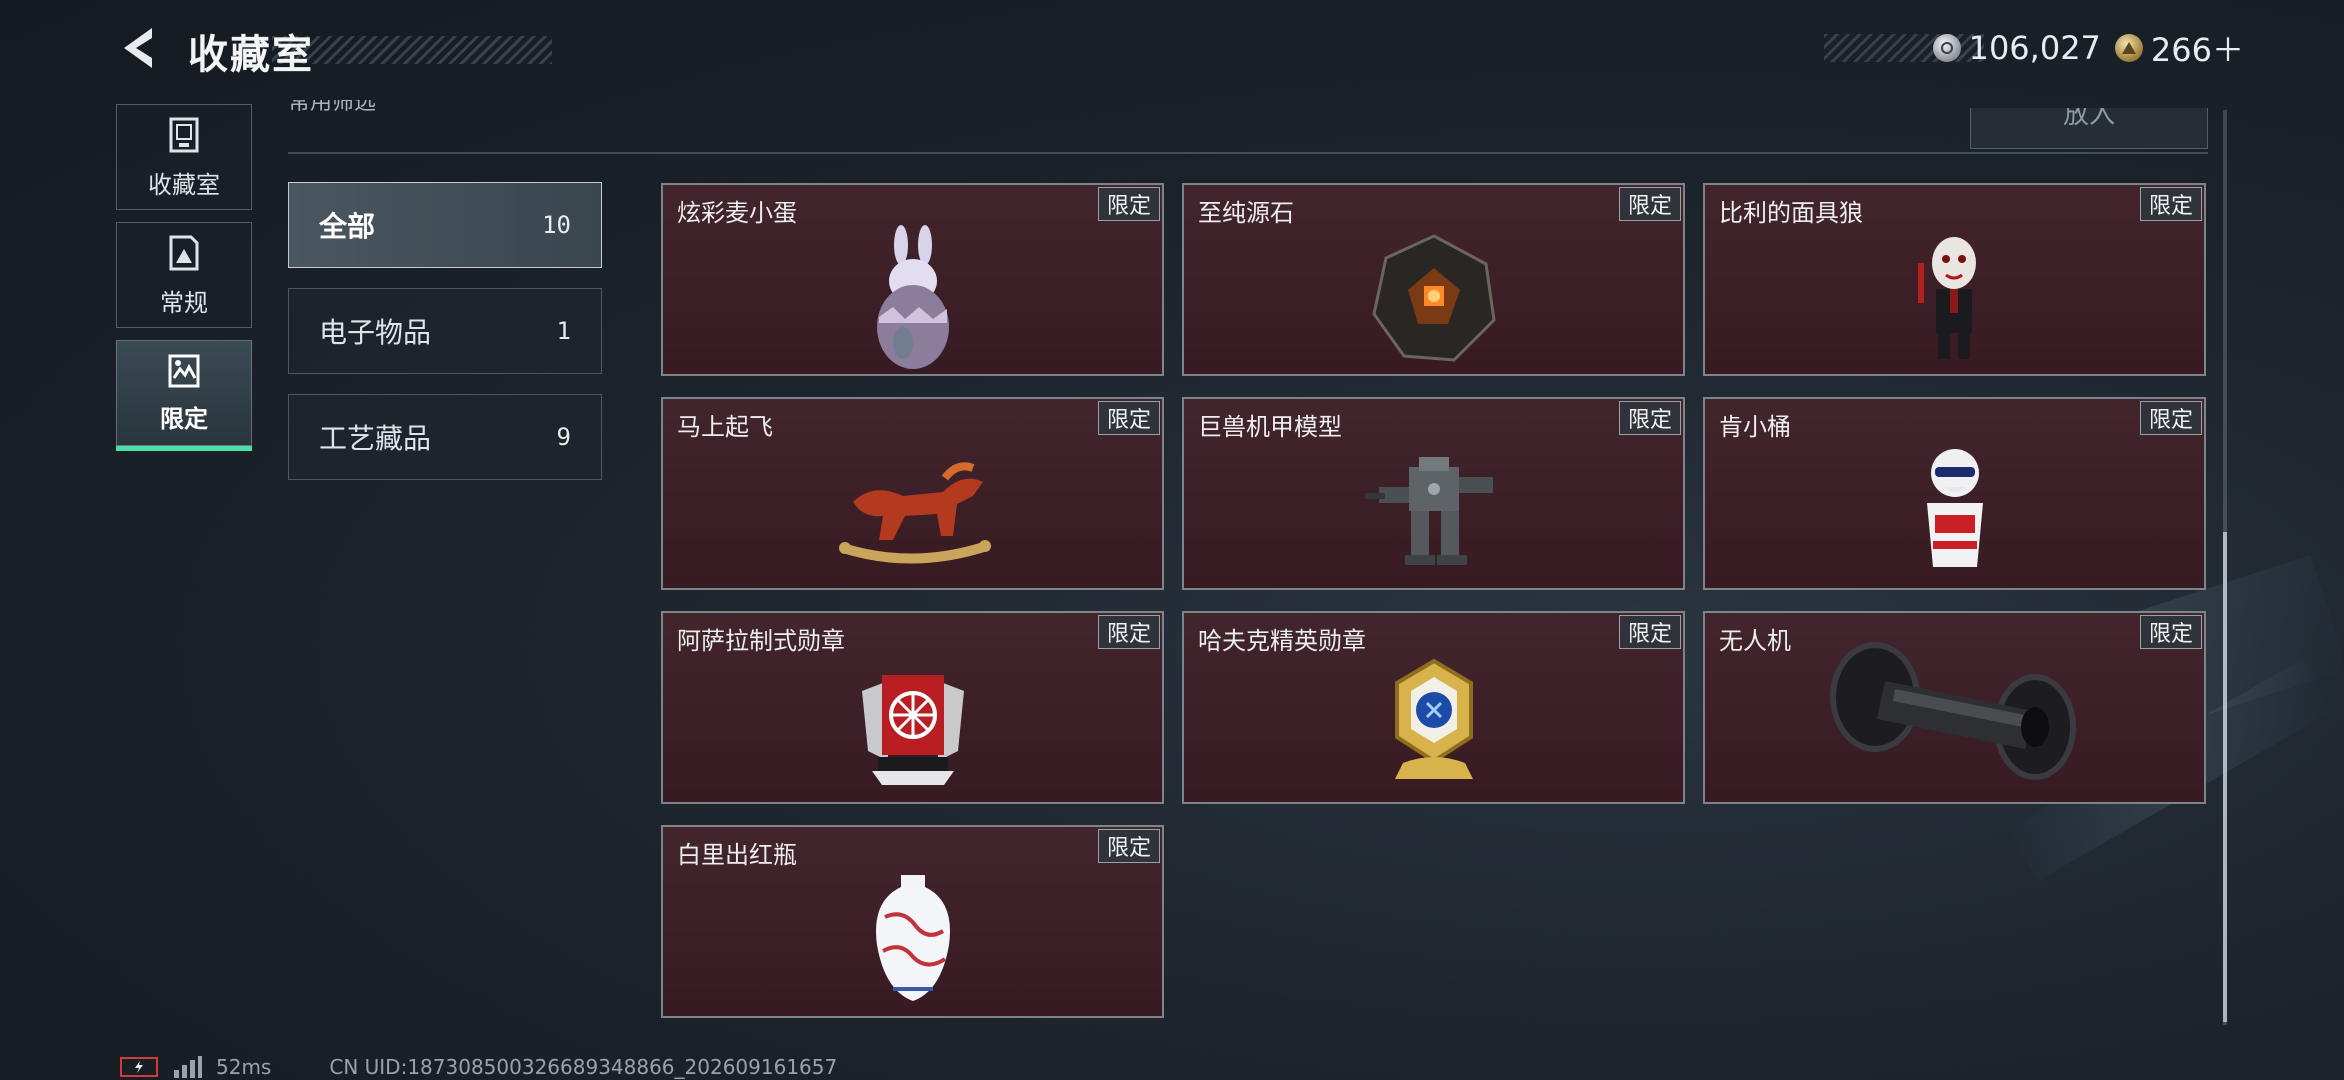 The image size is (2344, 1080). What do you see at coordinates (1434, 512) in the screenshot?
I see `mech-model-icon` at bounding box center [1434, 512].